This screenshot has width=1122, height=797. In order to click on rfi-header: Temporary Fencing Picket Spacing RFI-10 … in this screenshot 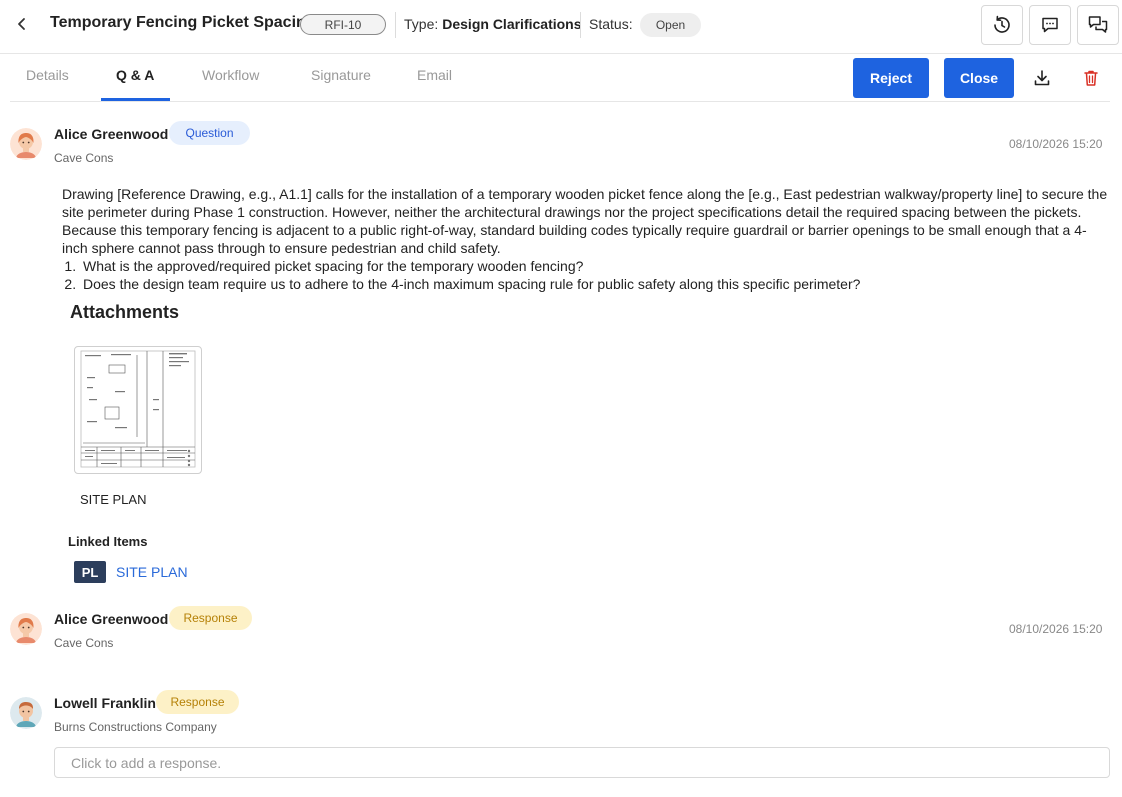, I will do `click(561, 27)`.